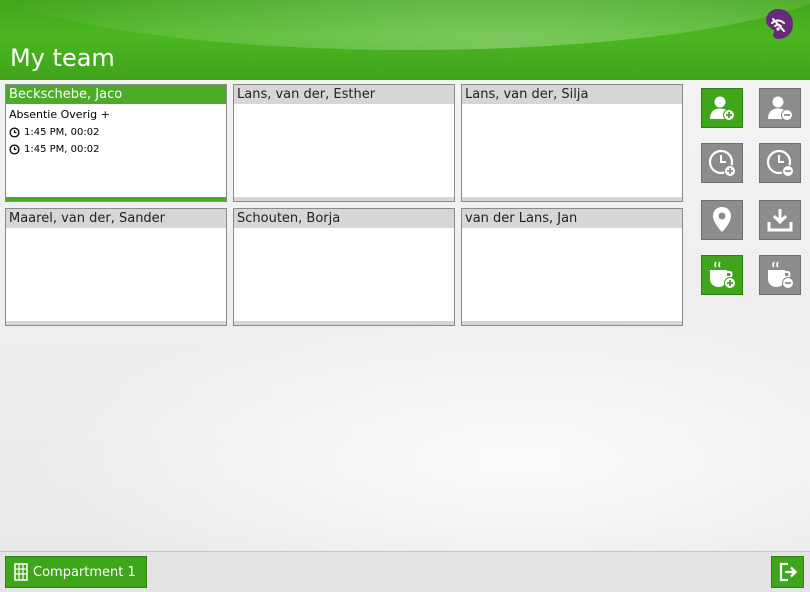 The width and height of the screenshot is (810, 592). I want to click on coffee-add-icon, so click(723, 275).